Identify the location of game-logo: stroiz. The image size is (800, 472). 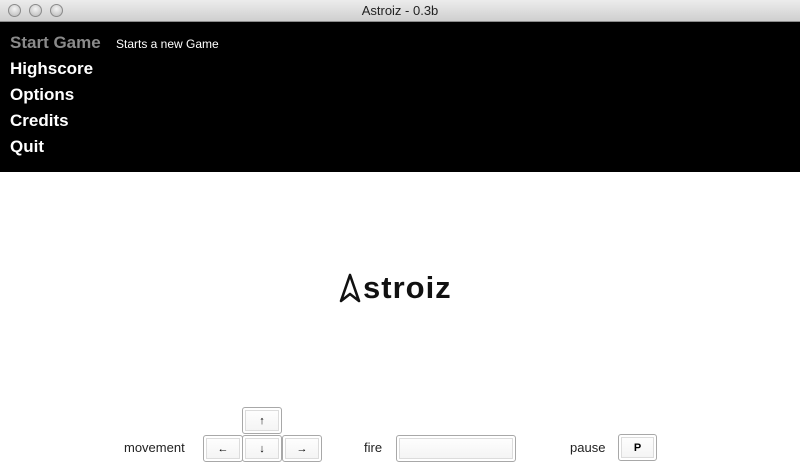
(395, 288).